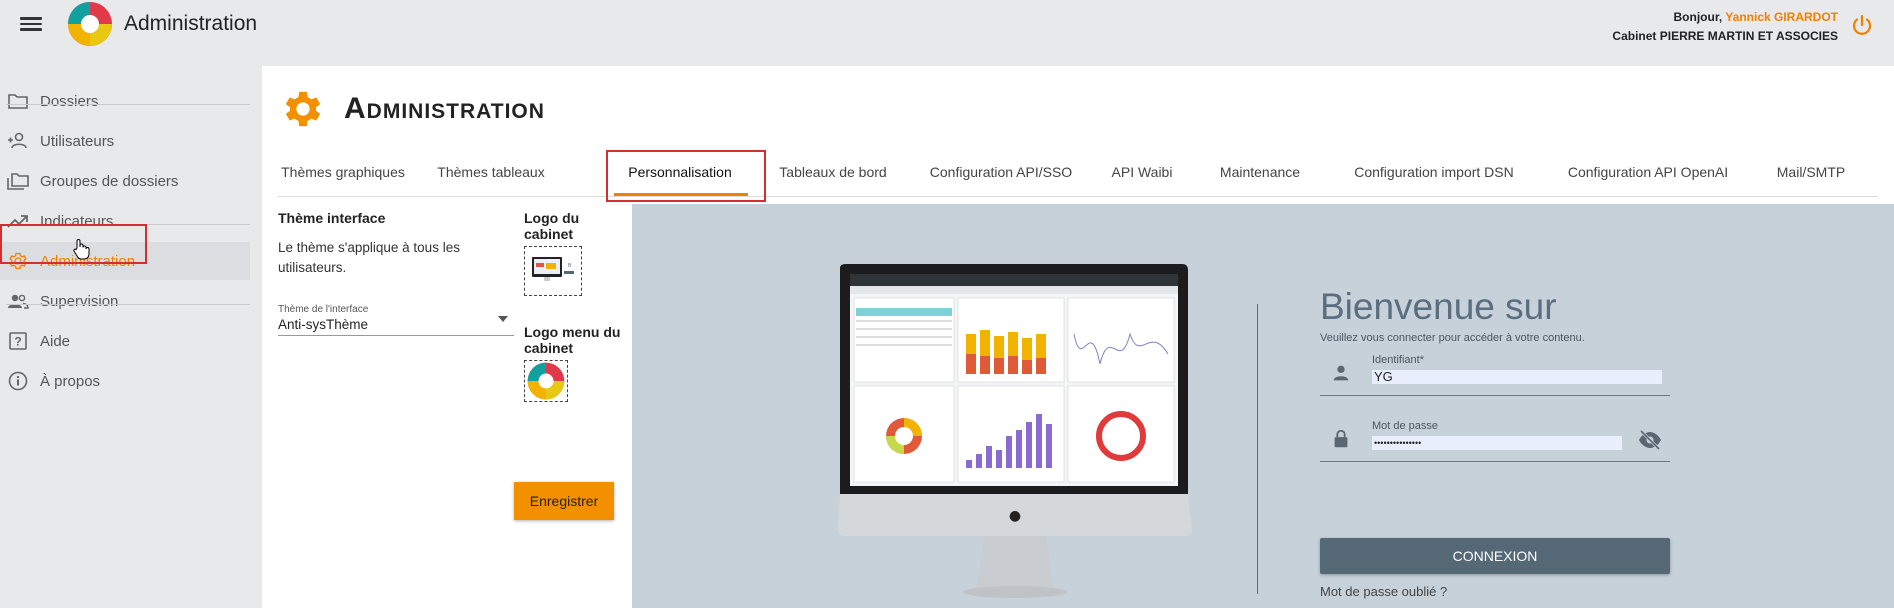 The image size is (1894, 608). What do you see at coordinates (1257, 449) in the screenshot?
I see `preview-divider` at bounding box center [1257, 449].